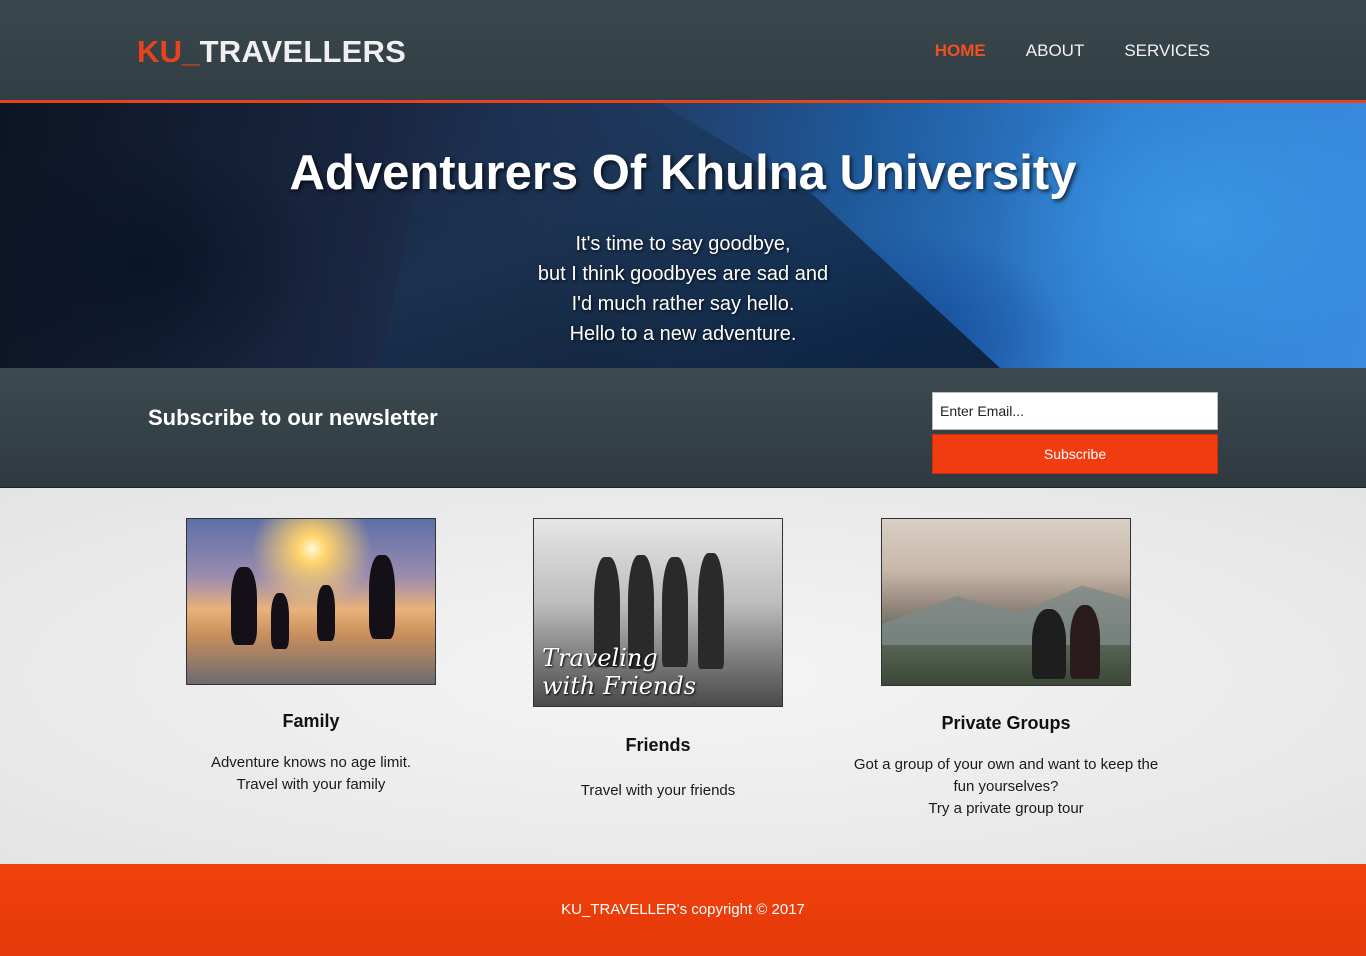  I want to click on newsletter-heading: Subscribe to our newsletter, so click(293, 417).